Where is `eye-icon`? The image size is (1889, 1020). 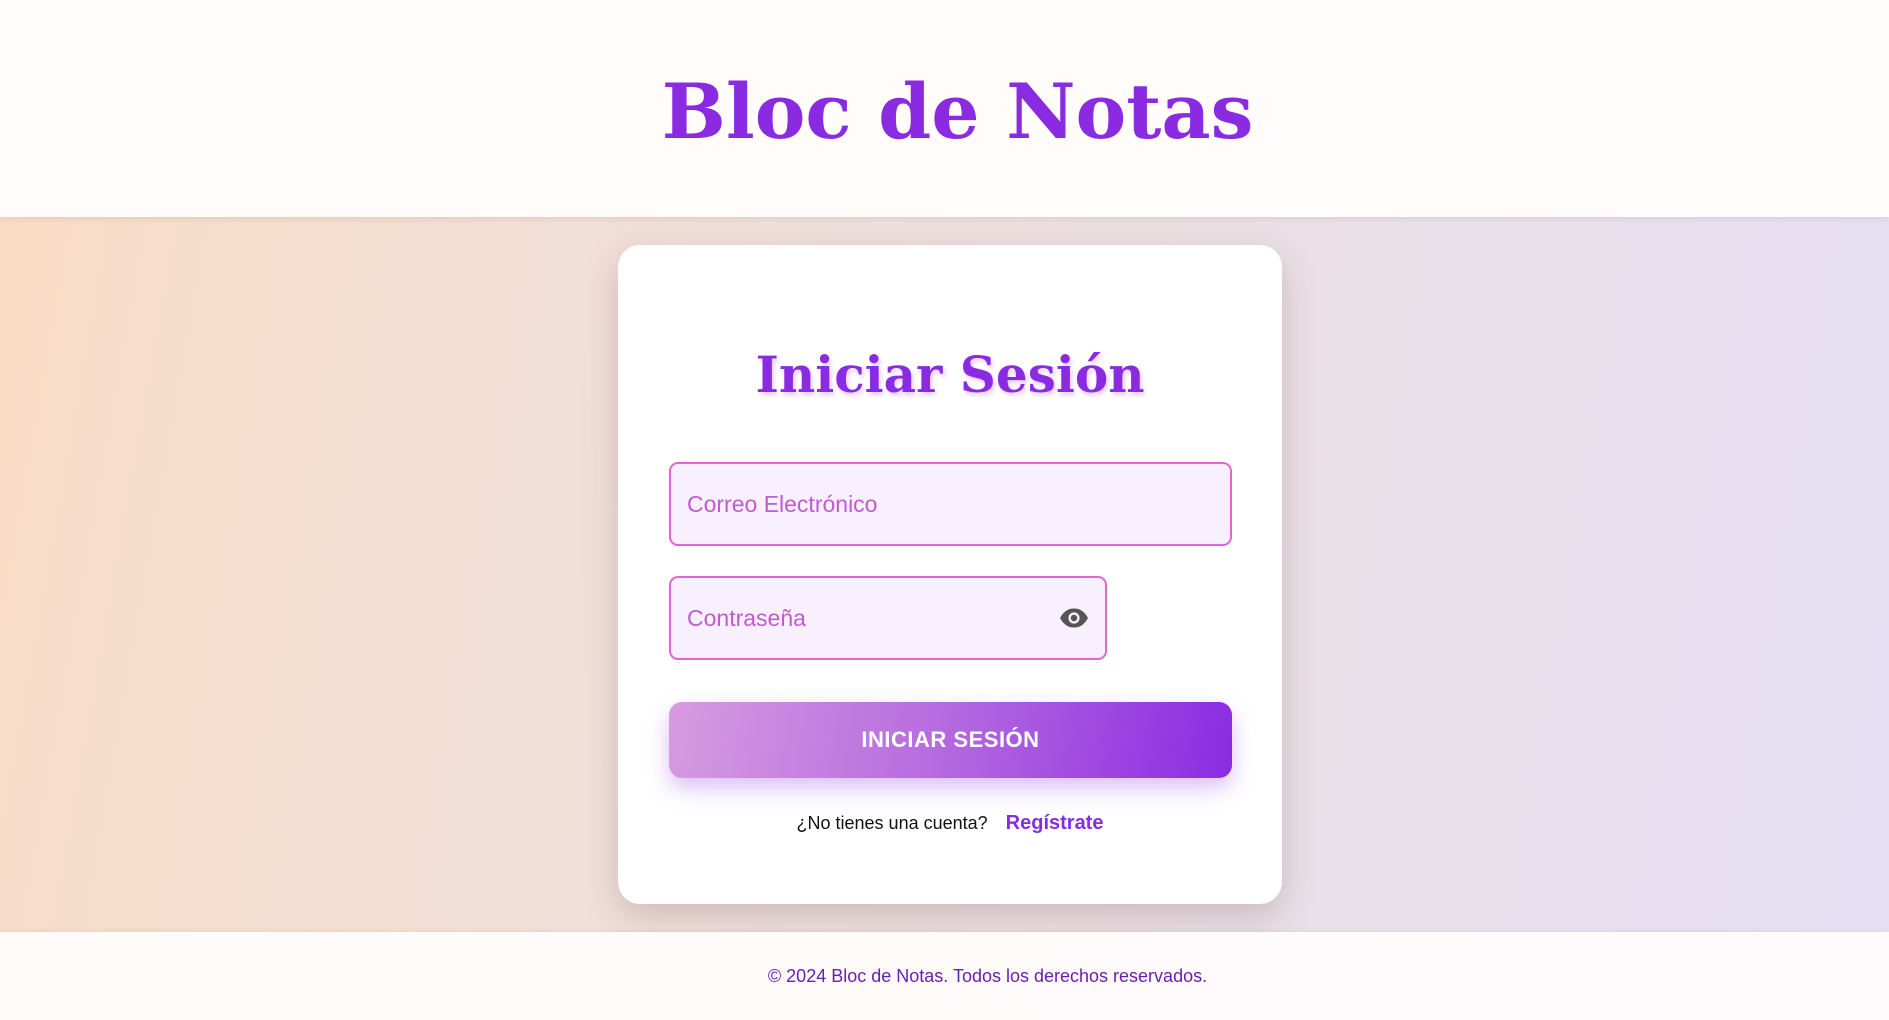
eye-icon is located at coordinates (1074, 618).